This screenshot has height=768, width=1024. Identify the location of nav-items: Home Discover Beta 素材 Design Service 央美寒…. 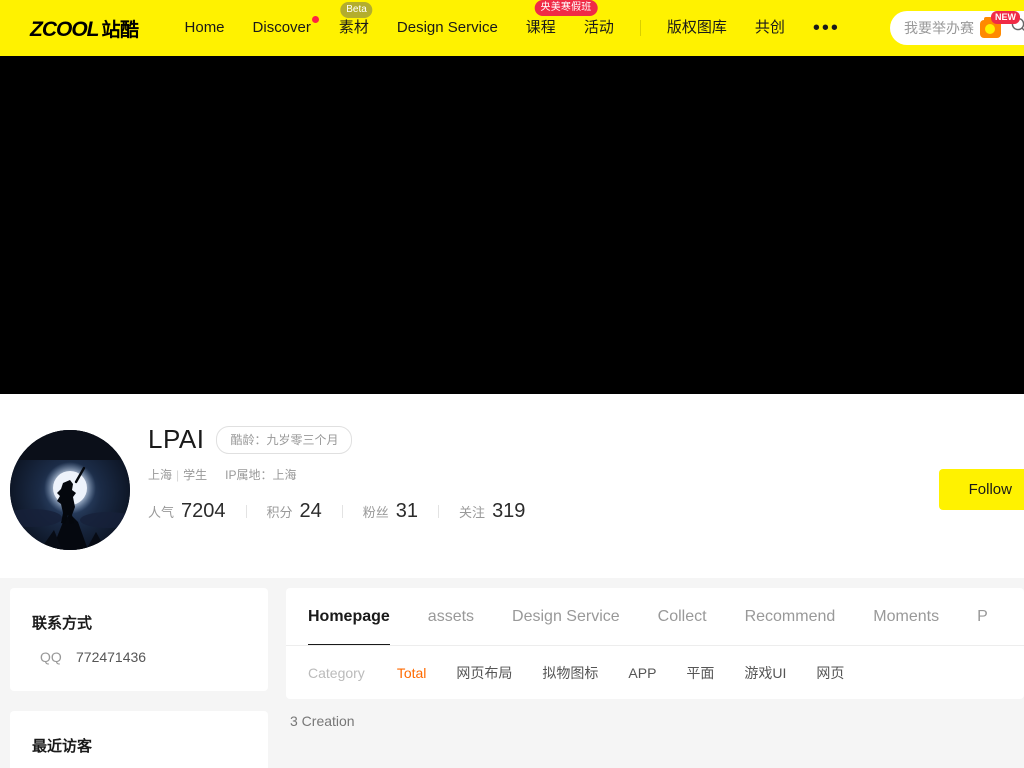
(512, 28).